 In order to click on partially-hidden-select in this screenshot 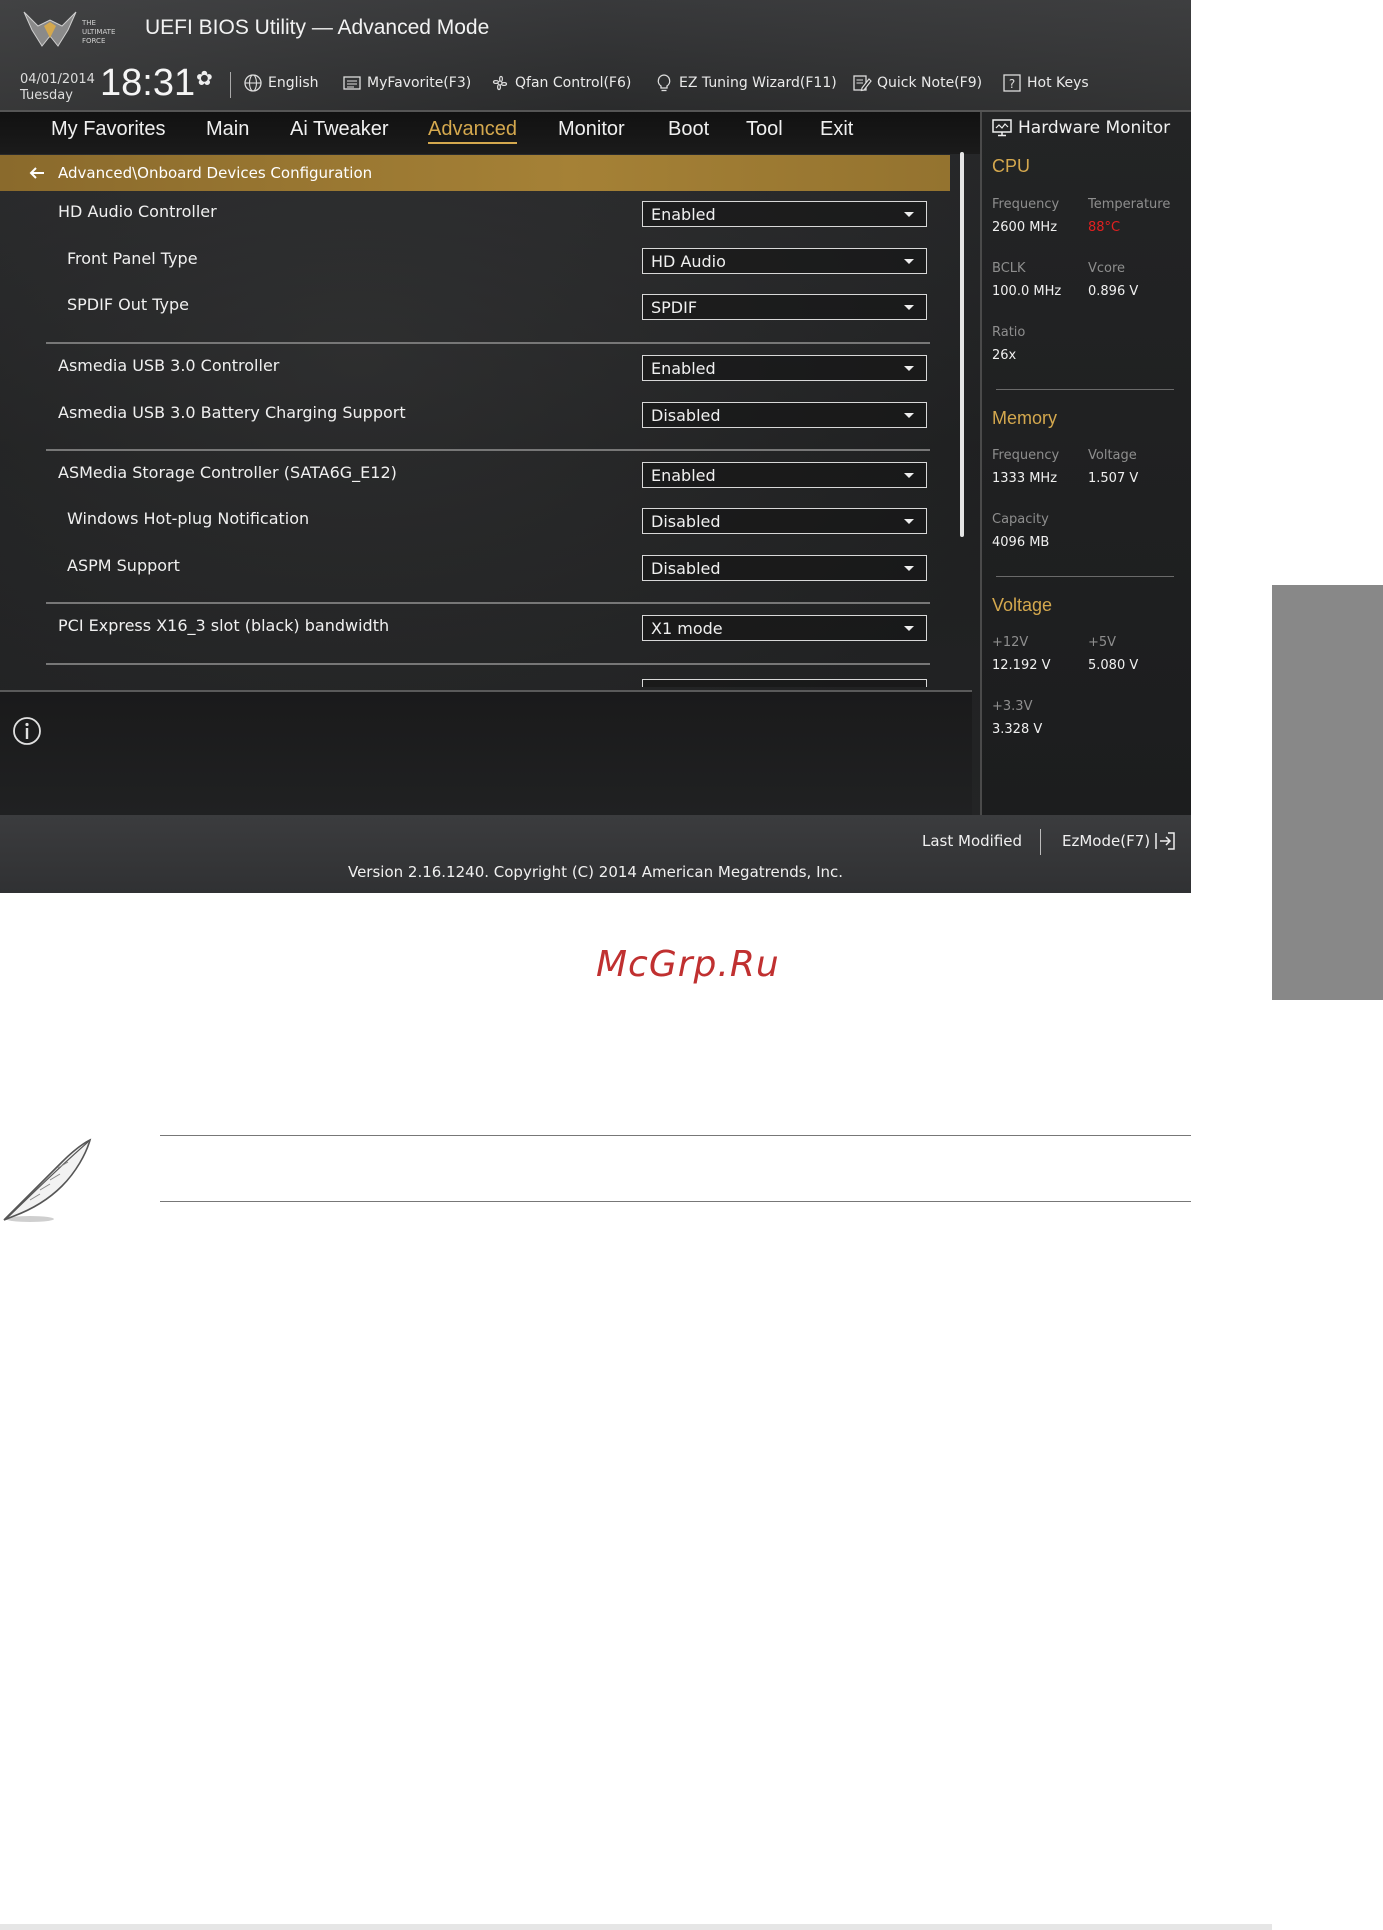, I will do `click(784, 683)`.